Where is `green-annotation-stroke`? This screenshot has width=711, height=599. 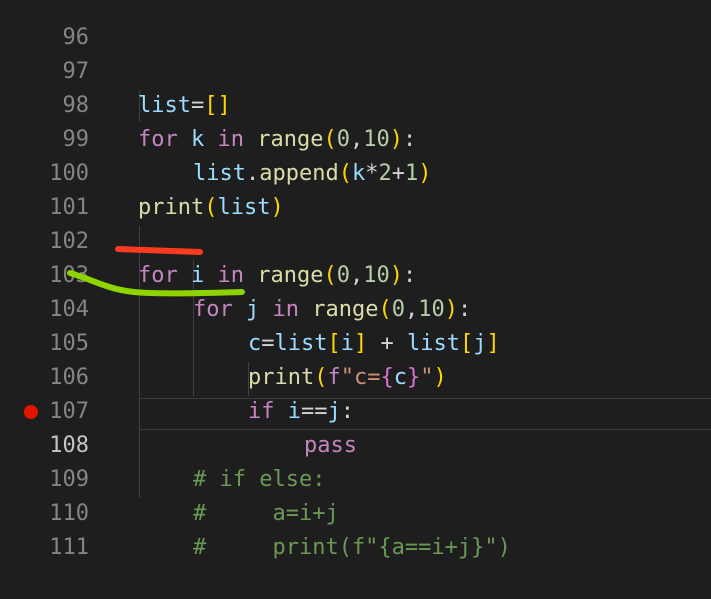
green-annotation-stroke is located at coordinates (156, 283).